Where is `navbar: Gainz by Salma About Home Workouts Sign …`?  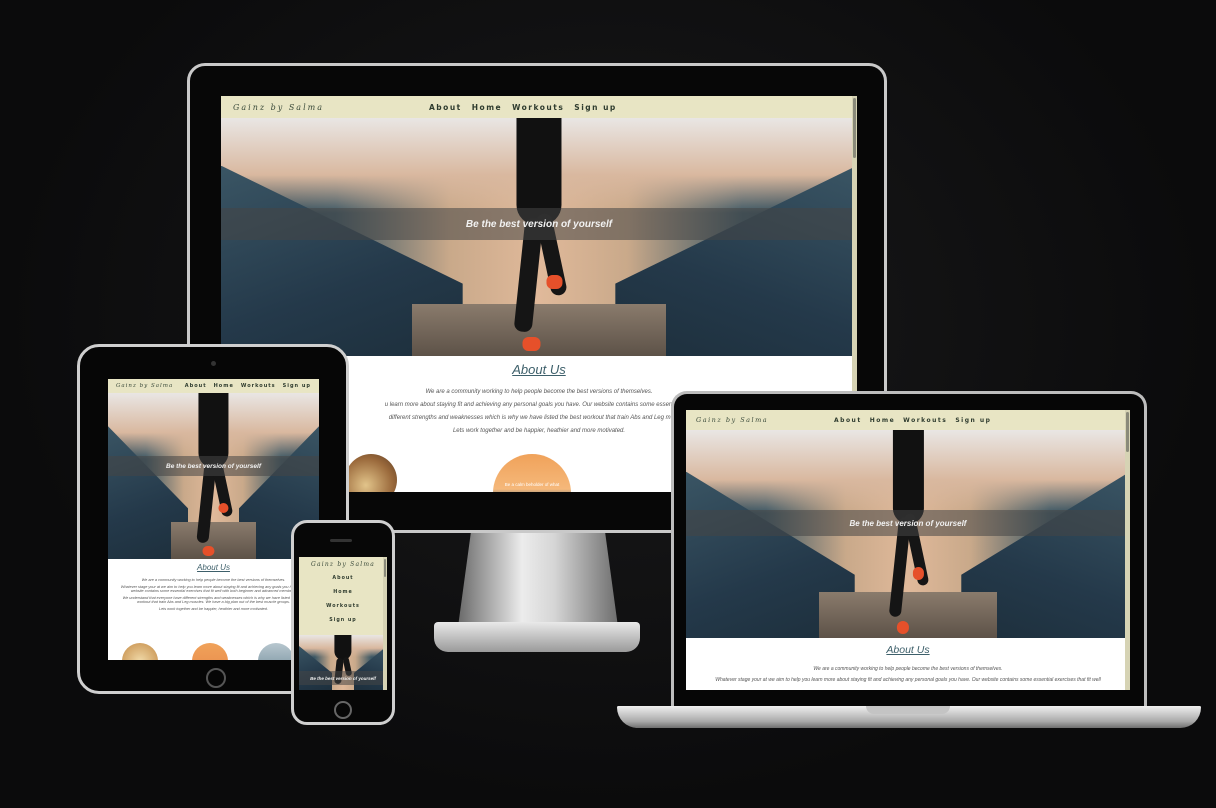 navbar: Gainz by Salma About Home Workouts Sign … is located at coordinates (539, 107).